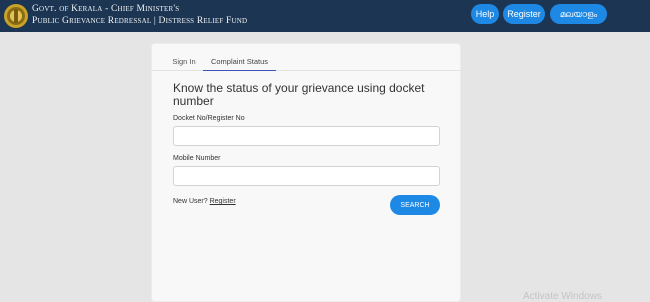 Image resolution: width=650 pixels, height=302 pixels. Describe the element at coordinates (197, 158) in the screenshot. I see `mobile-label: Mobile Number` at that location.